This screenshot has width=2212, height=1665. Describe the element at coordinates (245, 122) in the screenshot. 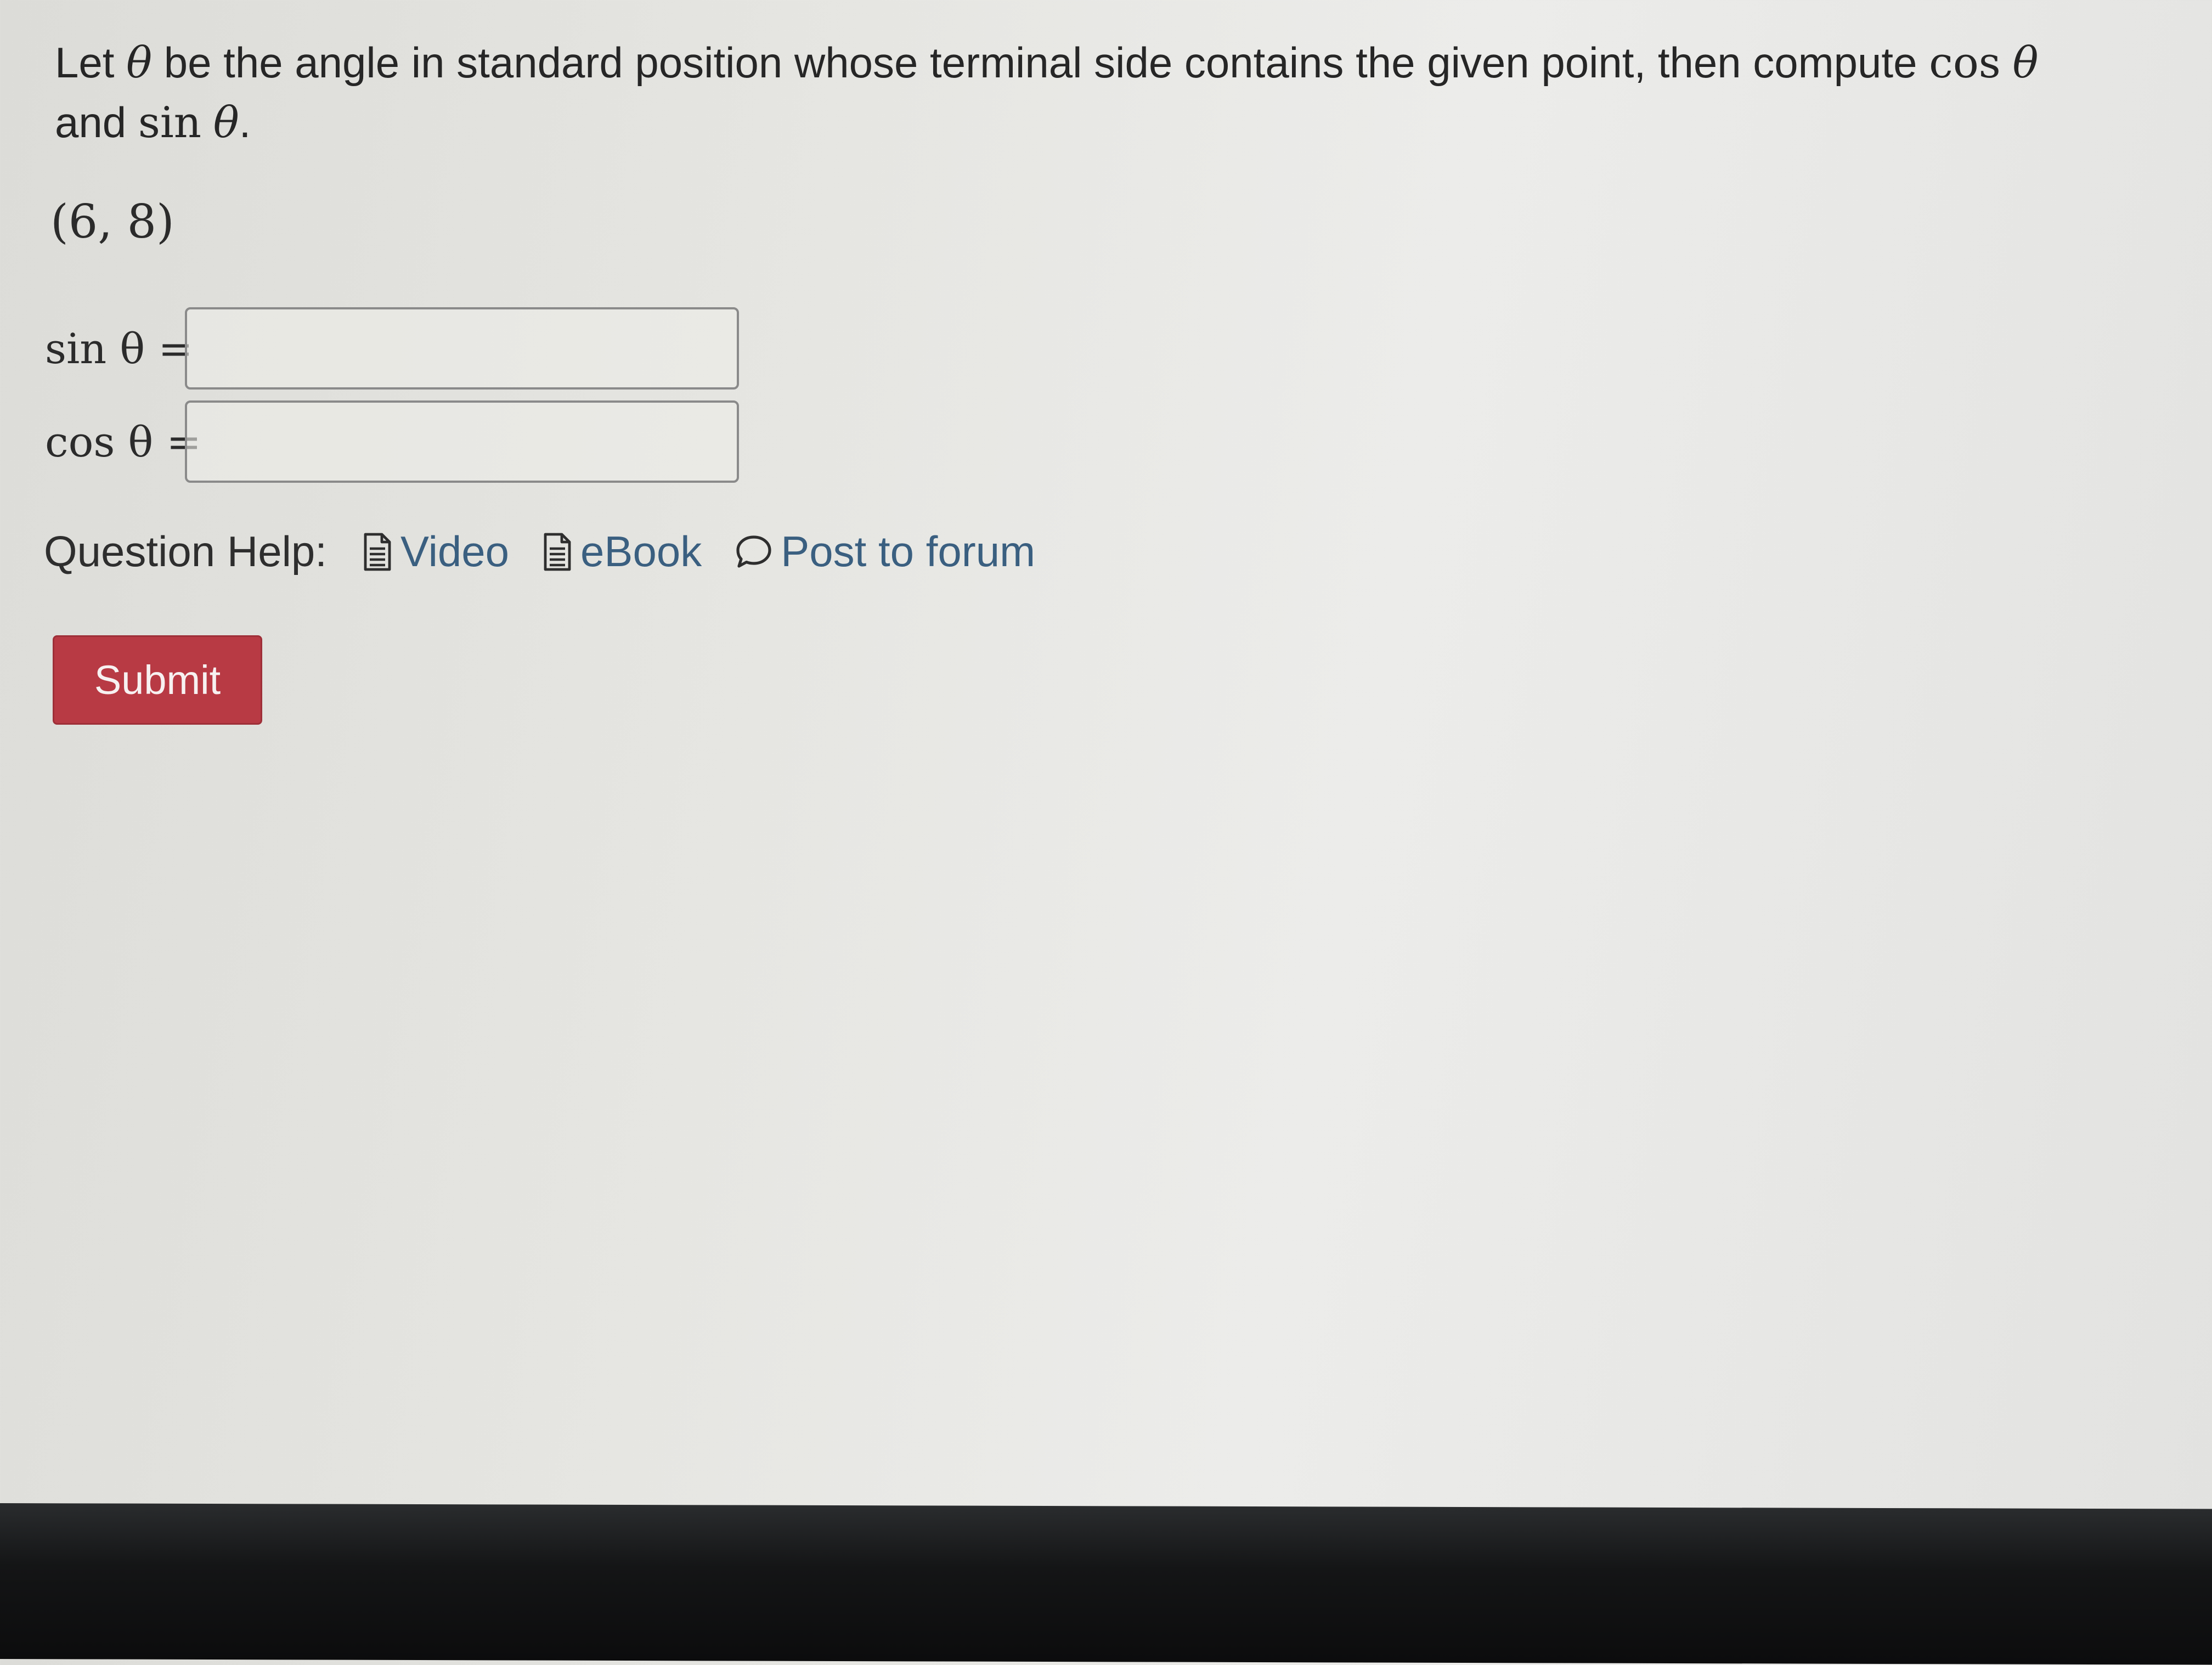

I see `question-text-period: .` at that location.